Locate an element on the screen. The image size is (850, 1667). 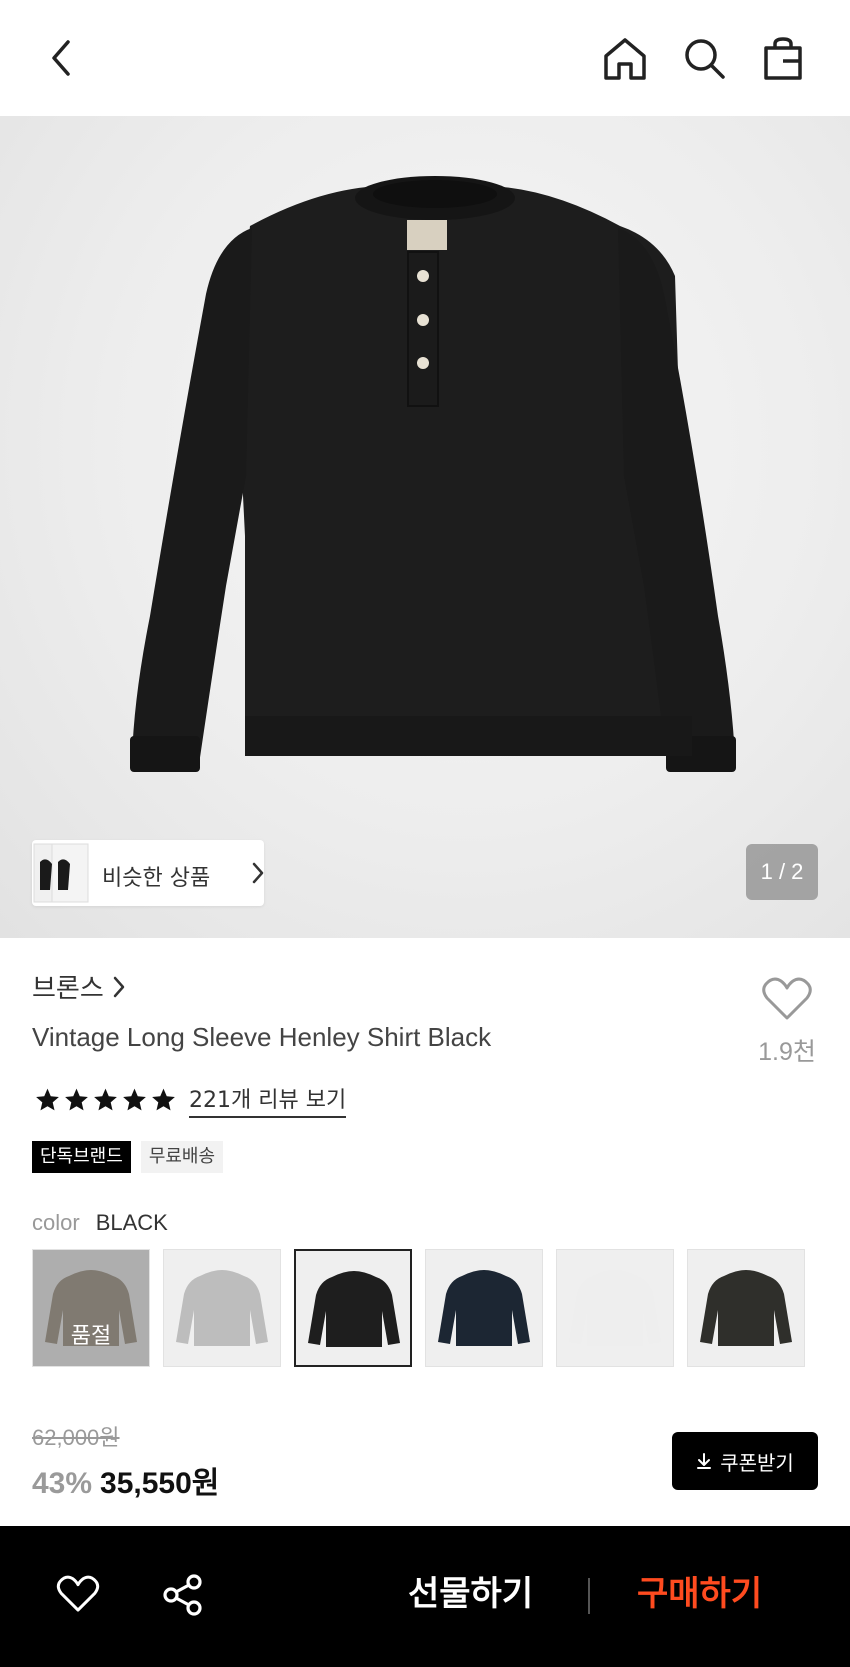
share-icon is located at coordinates (183, 1595).